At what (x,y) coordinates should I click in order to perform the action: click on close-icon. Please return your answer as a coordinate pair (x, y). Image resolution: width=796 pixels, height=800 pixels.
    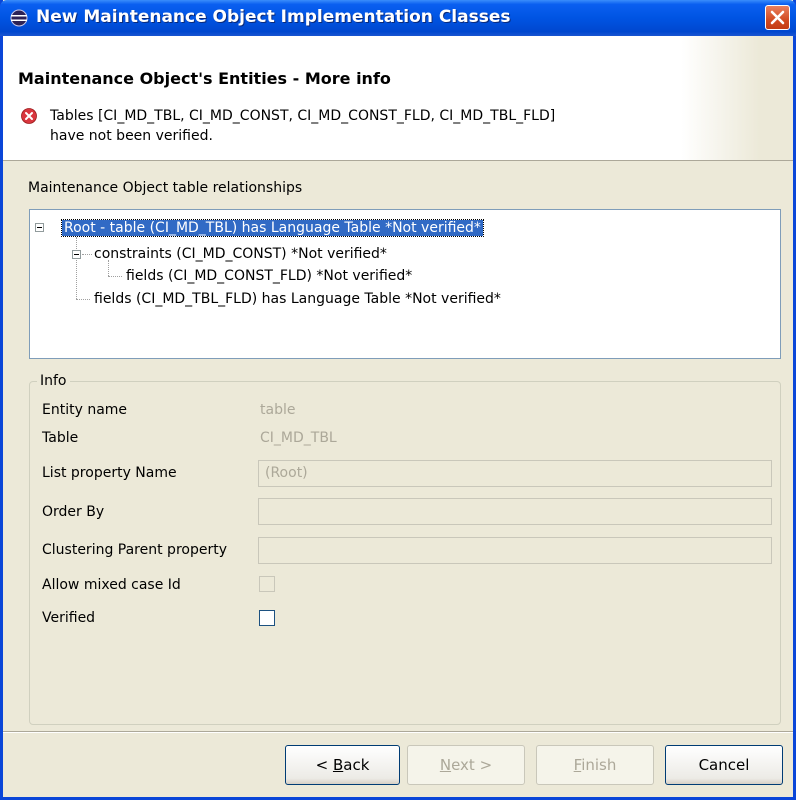
    Looking at the image, I should click on (777, 17).